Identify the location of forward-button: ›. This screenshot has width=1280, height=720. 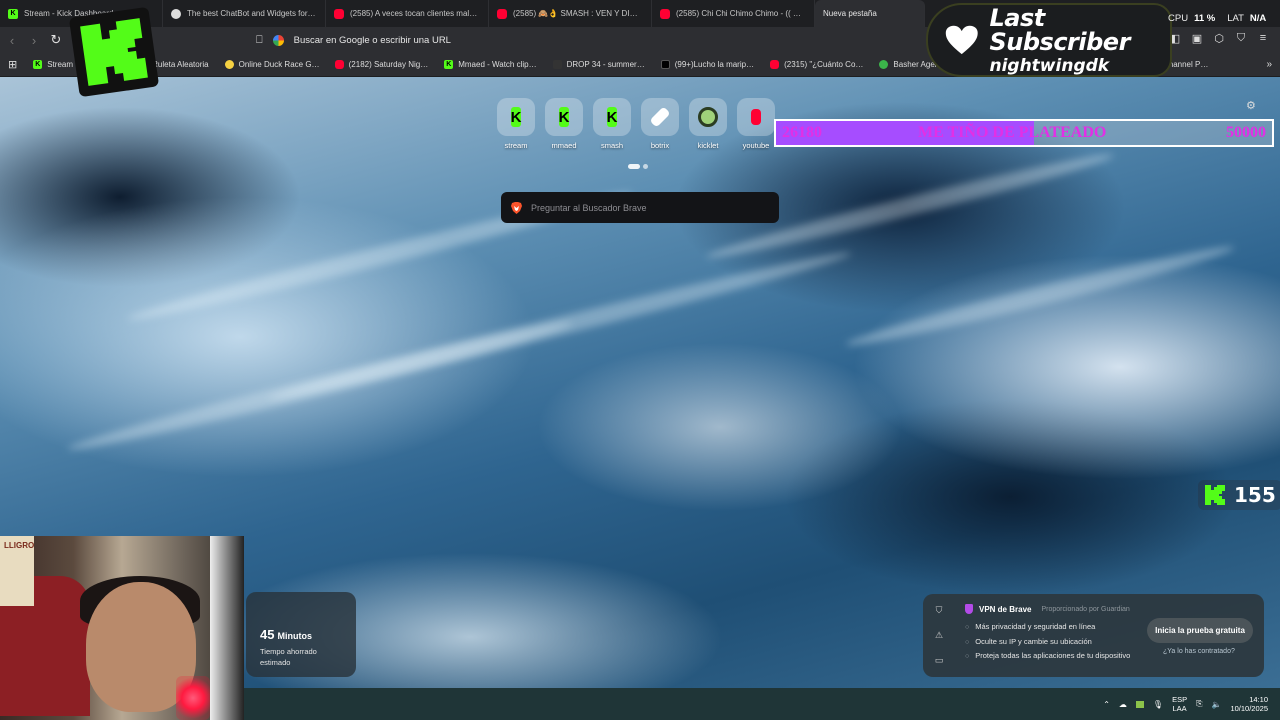
(34, 40).